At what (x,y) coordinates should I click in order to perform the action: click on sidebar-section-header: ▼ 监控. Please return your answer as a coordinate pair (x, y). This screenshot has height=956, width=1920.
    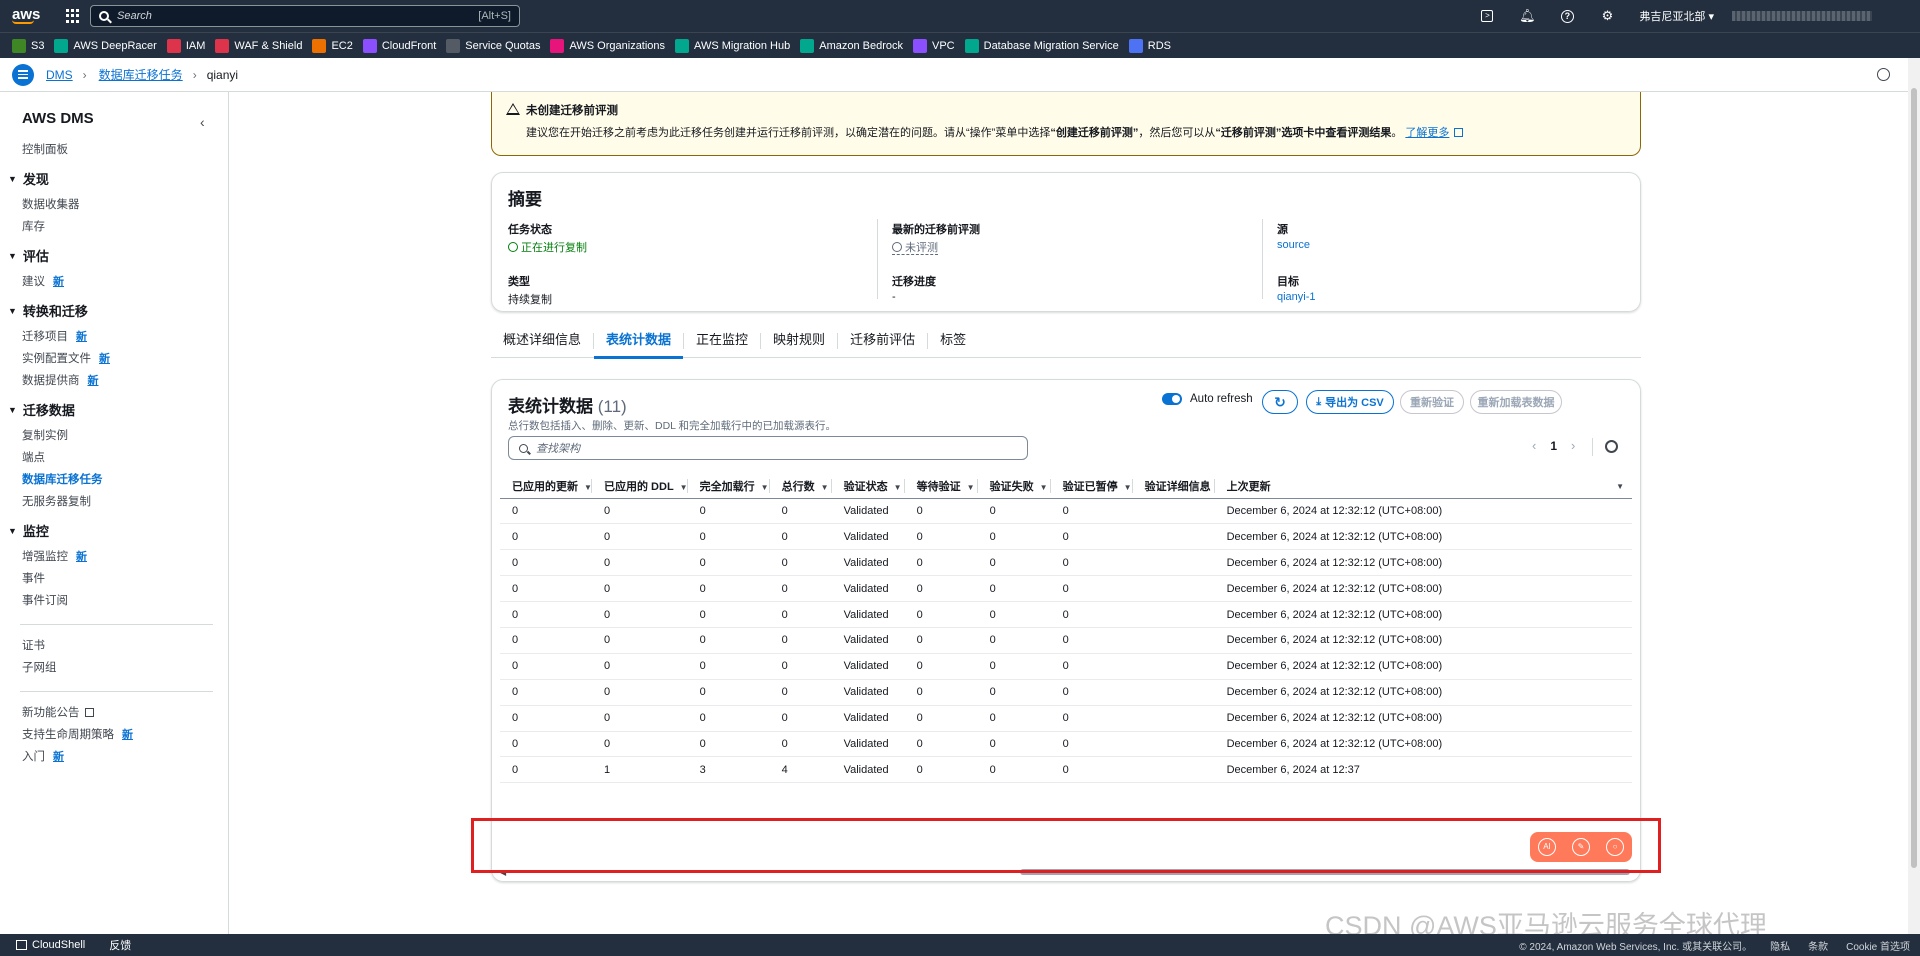
    Looking at the image, I should click on (118, 530).